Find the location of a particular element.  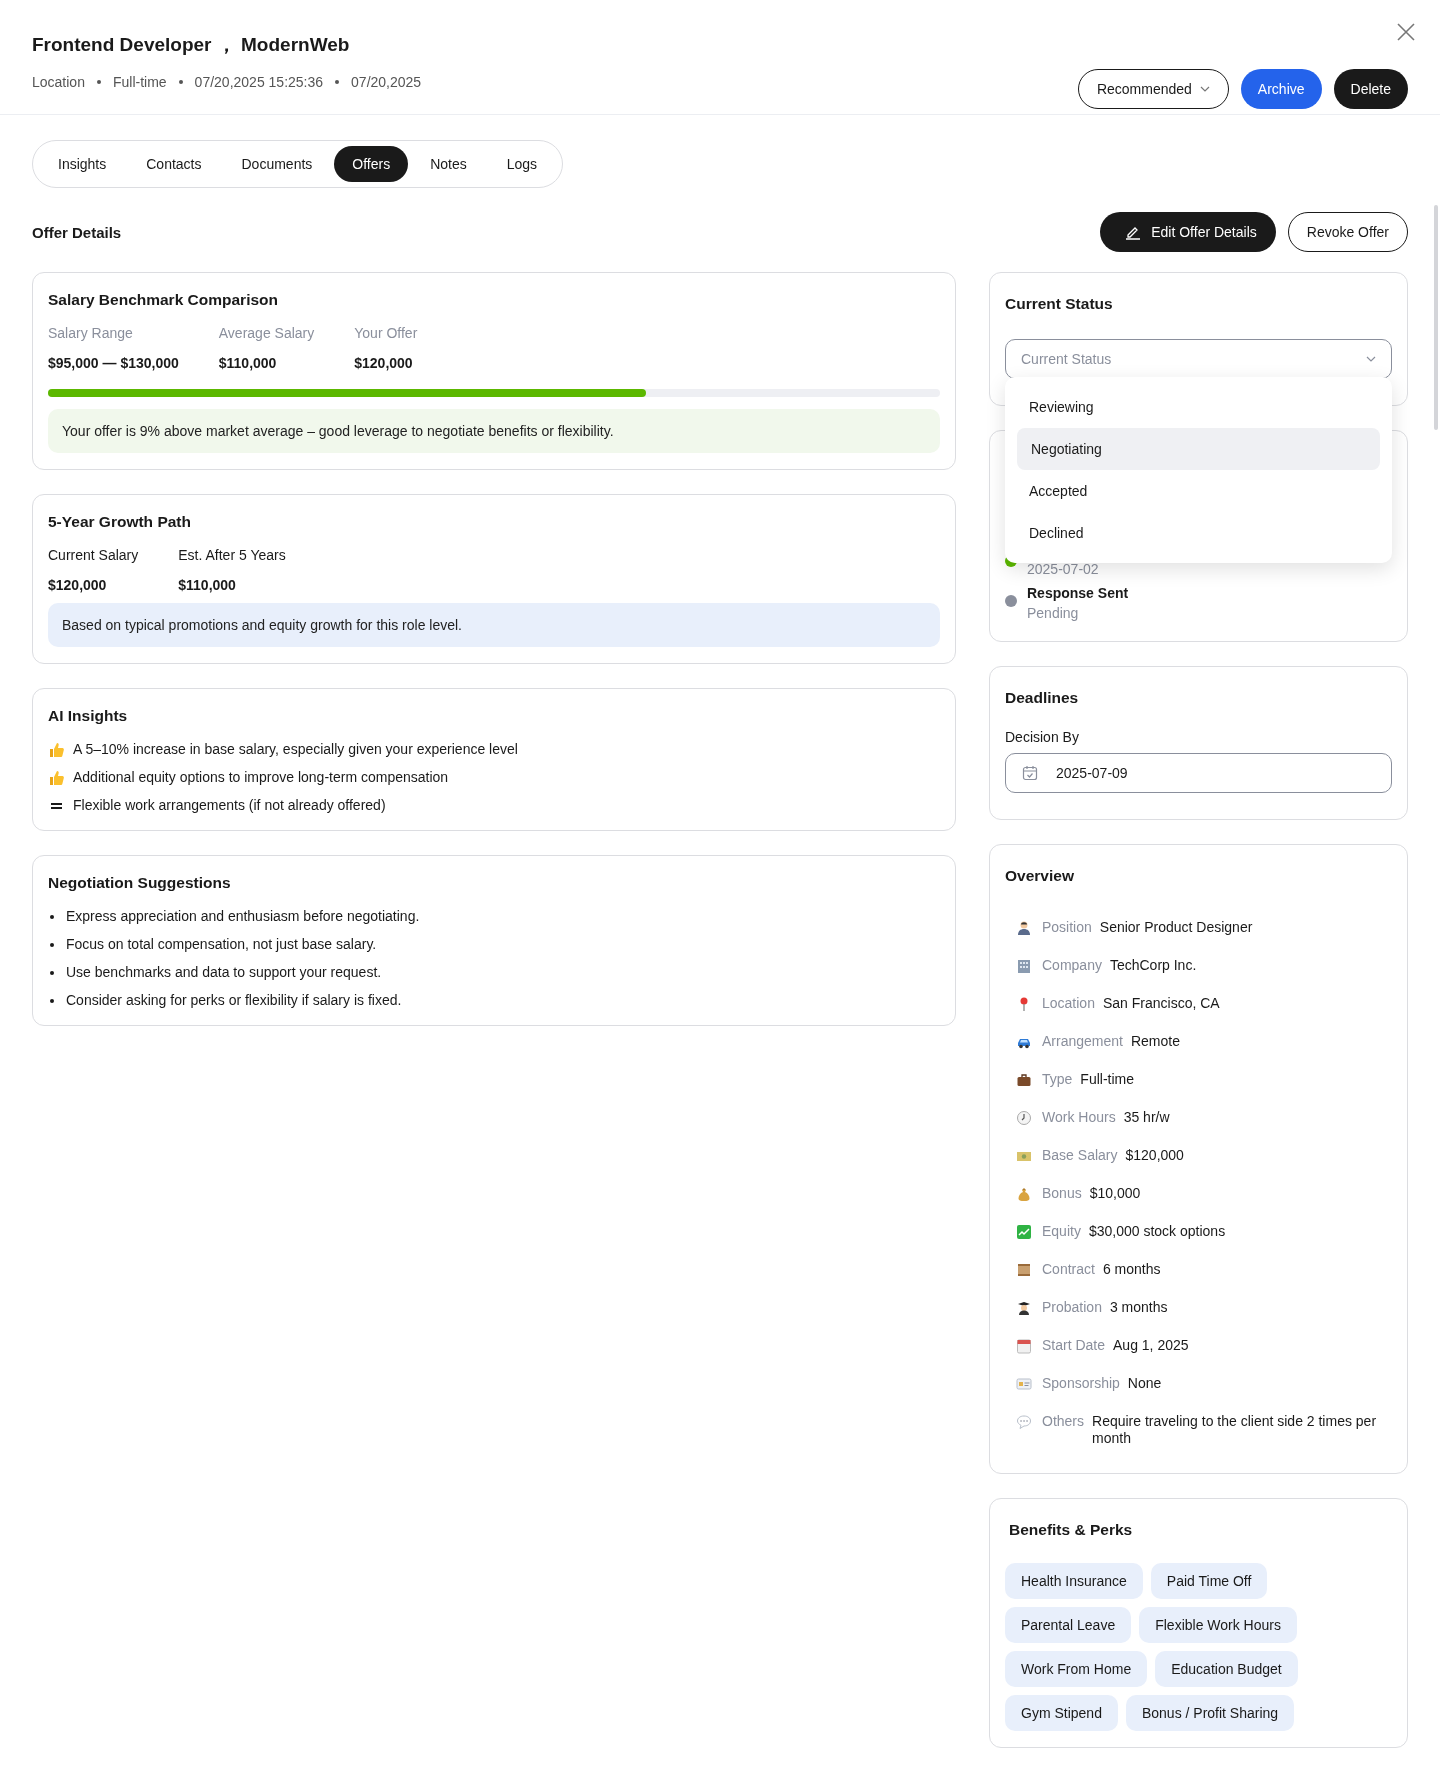

tab: Notes is located at coordinates (448, 164).